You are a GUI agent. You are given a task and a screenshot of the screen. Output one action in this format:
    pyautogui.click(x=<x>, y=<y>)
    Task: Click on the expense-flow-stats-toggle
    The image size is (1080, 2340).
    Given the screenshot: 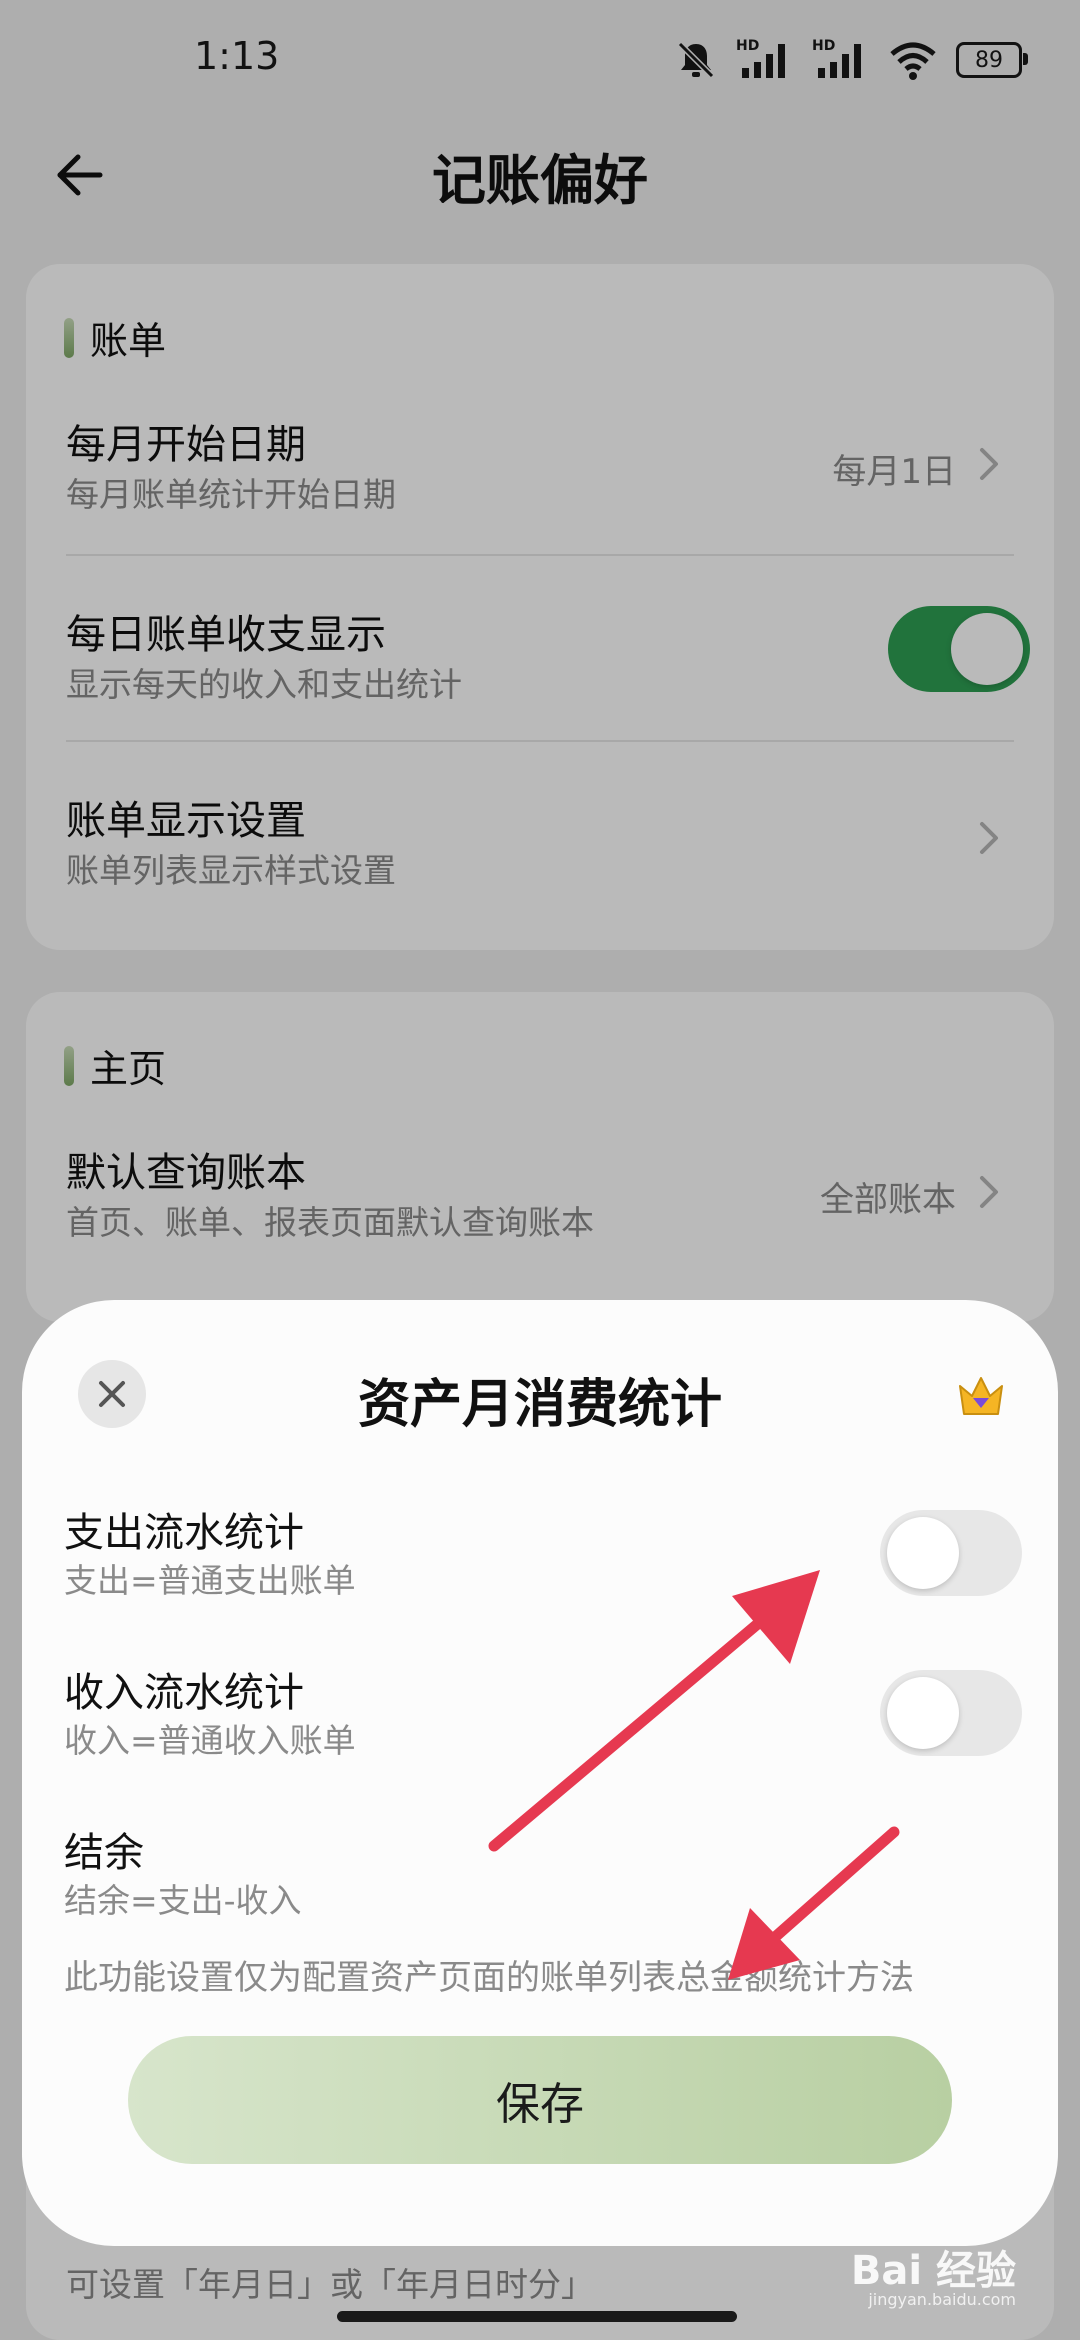 What is the action you would take?
    pyautogui.click(x=951, y=1553)
    